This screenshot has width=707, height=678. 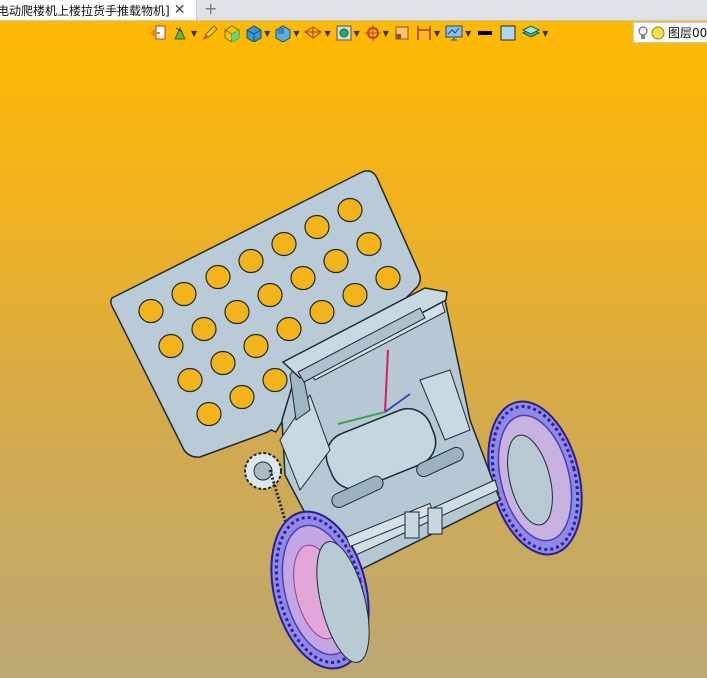 What do you see at coordinates (85, 10) in the screenshot?
I see `document-tab-title: 电动爬楼机上楼拉货手推载物机]` at bounding box center [85, 10].